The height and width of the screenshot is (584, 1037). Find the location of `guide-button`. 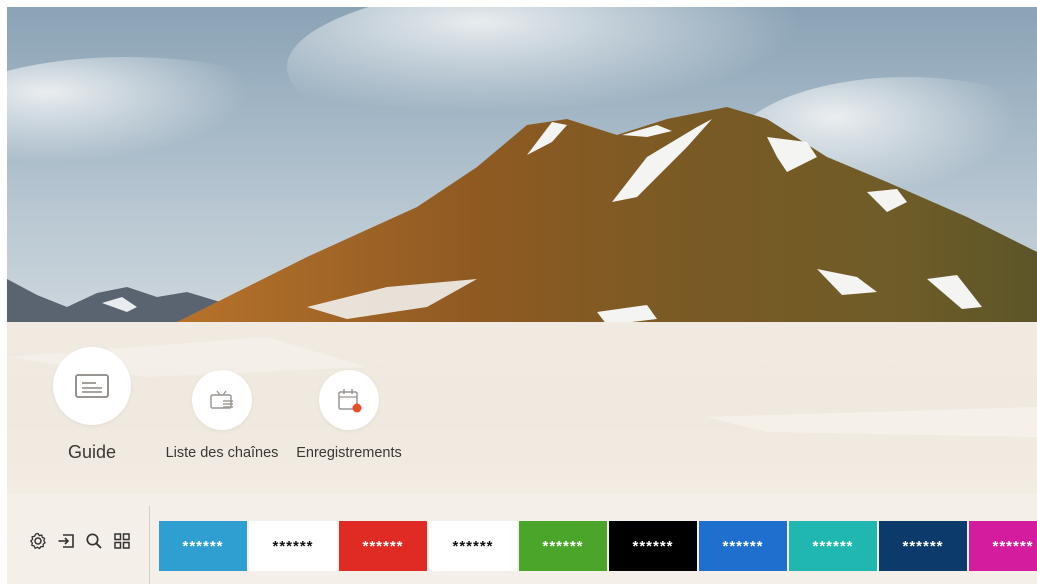

guide-button is located at coordinates (92, 386).